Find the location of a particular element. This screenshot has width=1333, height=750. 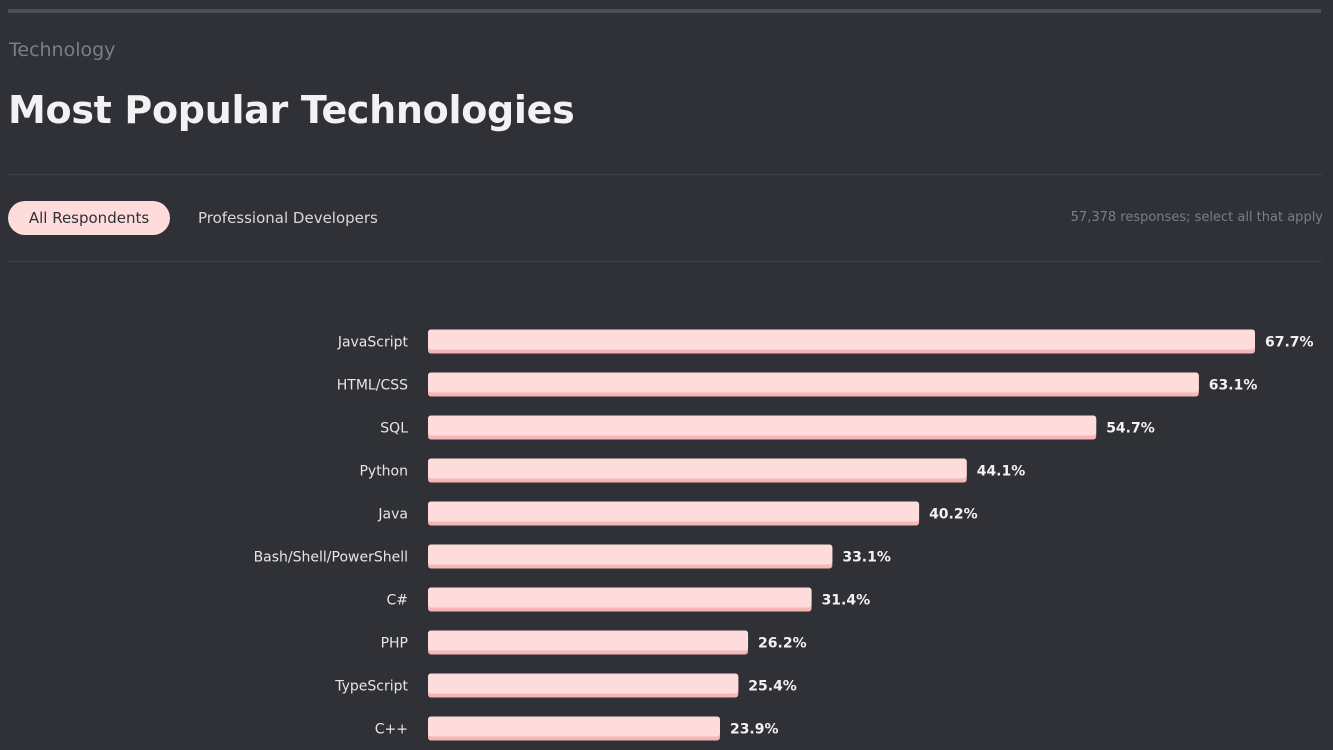

value-label: 40.2% is located at coordinates (953, 515).